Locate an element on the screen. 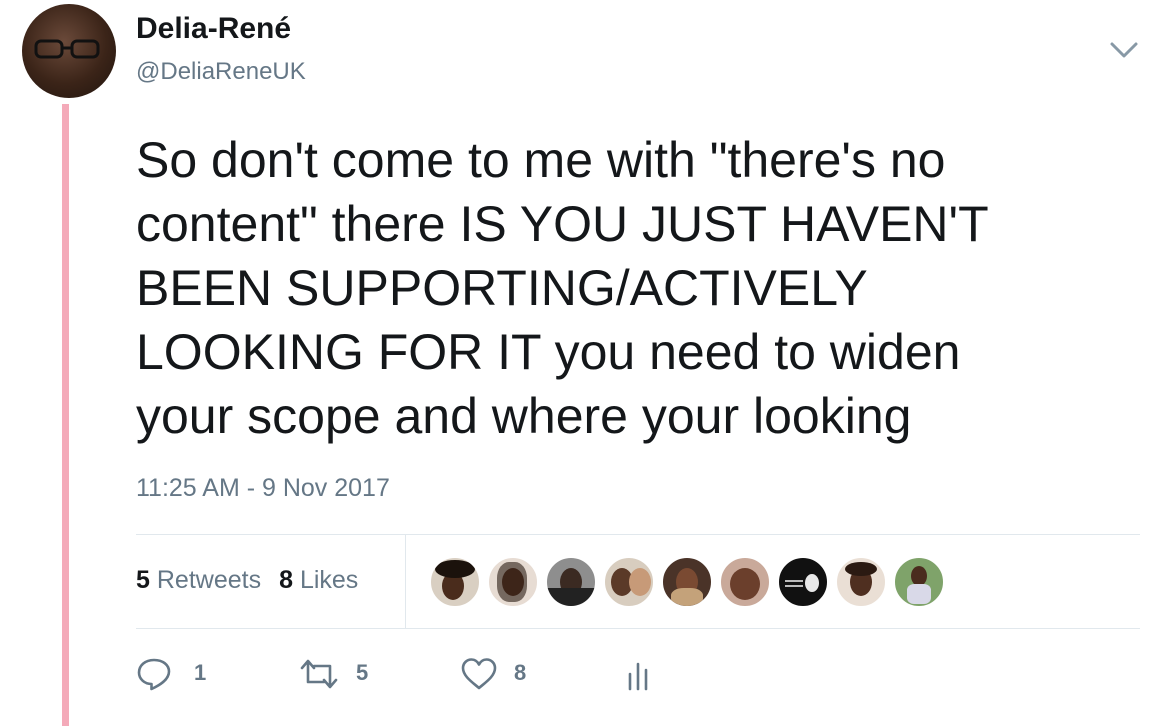 Image resolution: width=1166 pixels, height=726 pixels. engagement-stats: 5 Retweets 8 Likes is located at coordinates (247, 580).